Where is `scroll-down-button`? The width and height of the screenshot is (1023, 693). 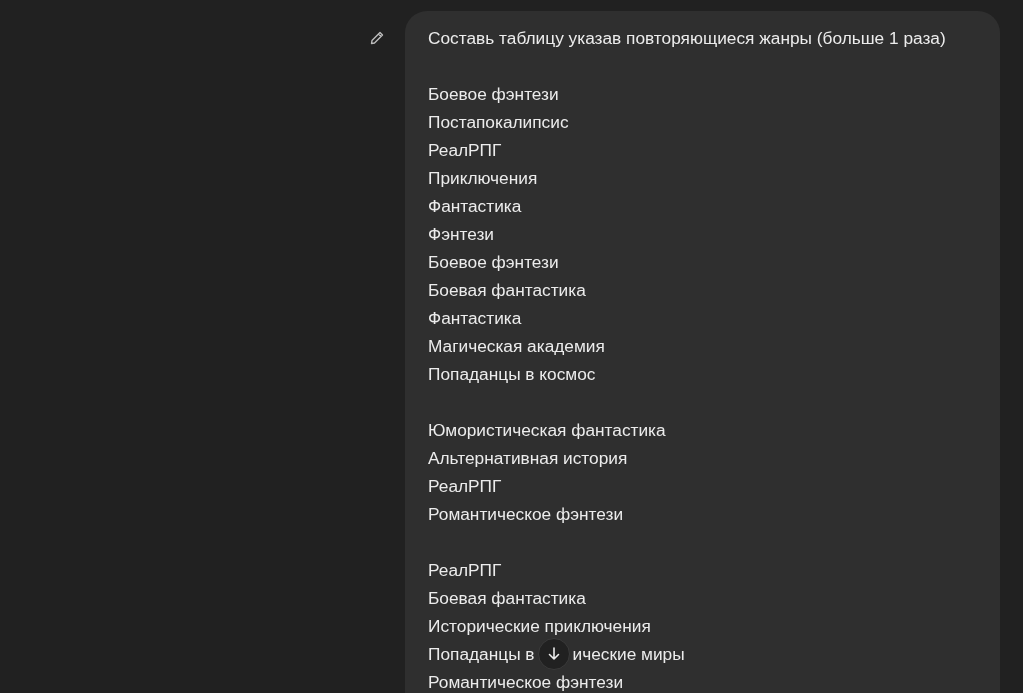 scroll-down-button is located at coordinates (553, 654).